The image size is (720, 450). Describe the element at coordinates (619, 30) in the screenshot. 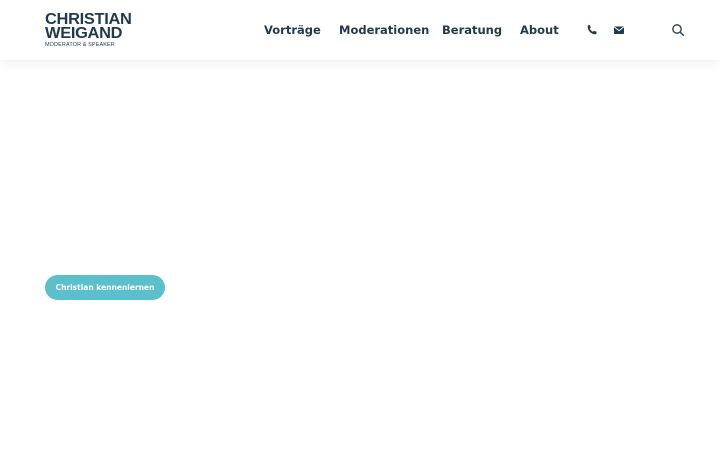

I see `envelope-icon` at that location.